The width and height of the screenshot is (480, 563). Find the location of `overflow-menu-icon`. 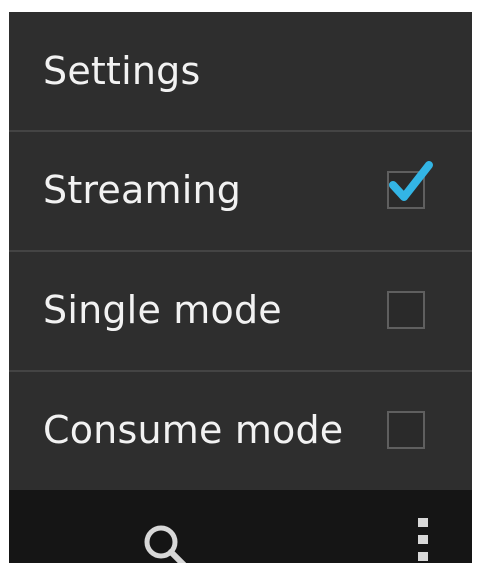

overflow-menu-icon is located at coordinates (423, 540).